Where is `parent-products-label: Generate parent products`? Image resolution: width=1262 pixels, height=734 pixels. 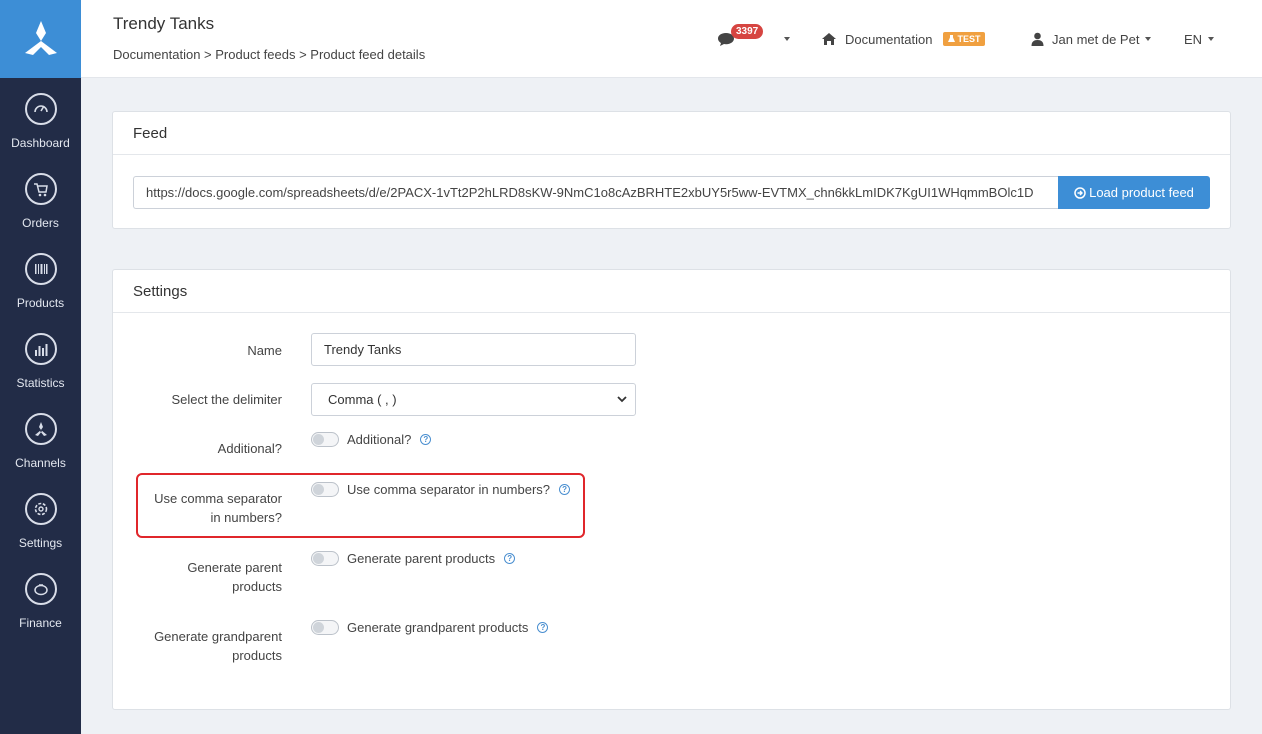 parent-products-label: Generate parent products is located at coordinates (234, 577).